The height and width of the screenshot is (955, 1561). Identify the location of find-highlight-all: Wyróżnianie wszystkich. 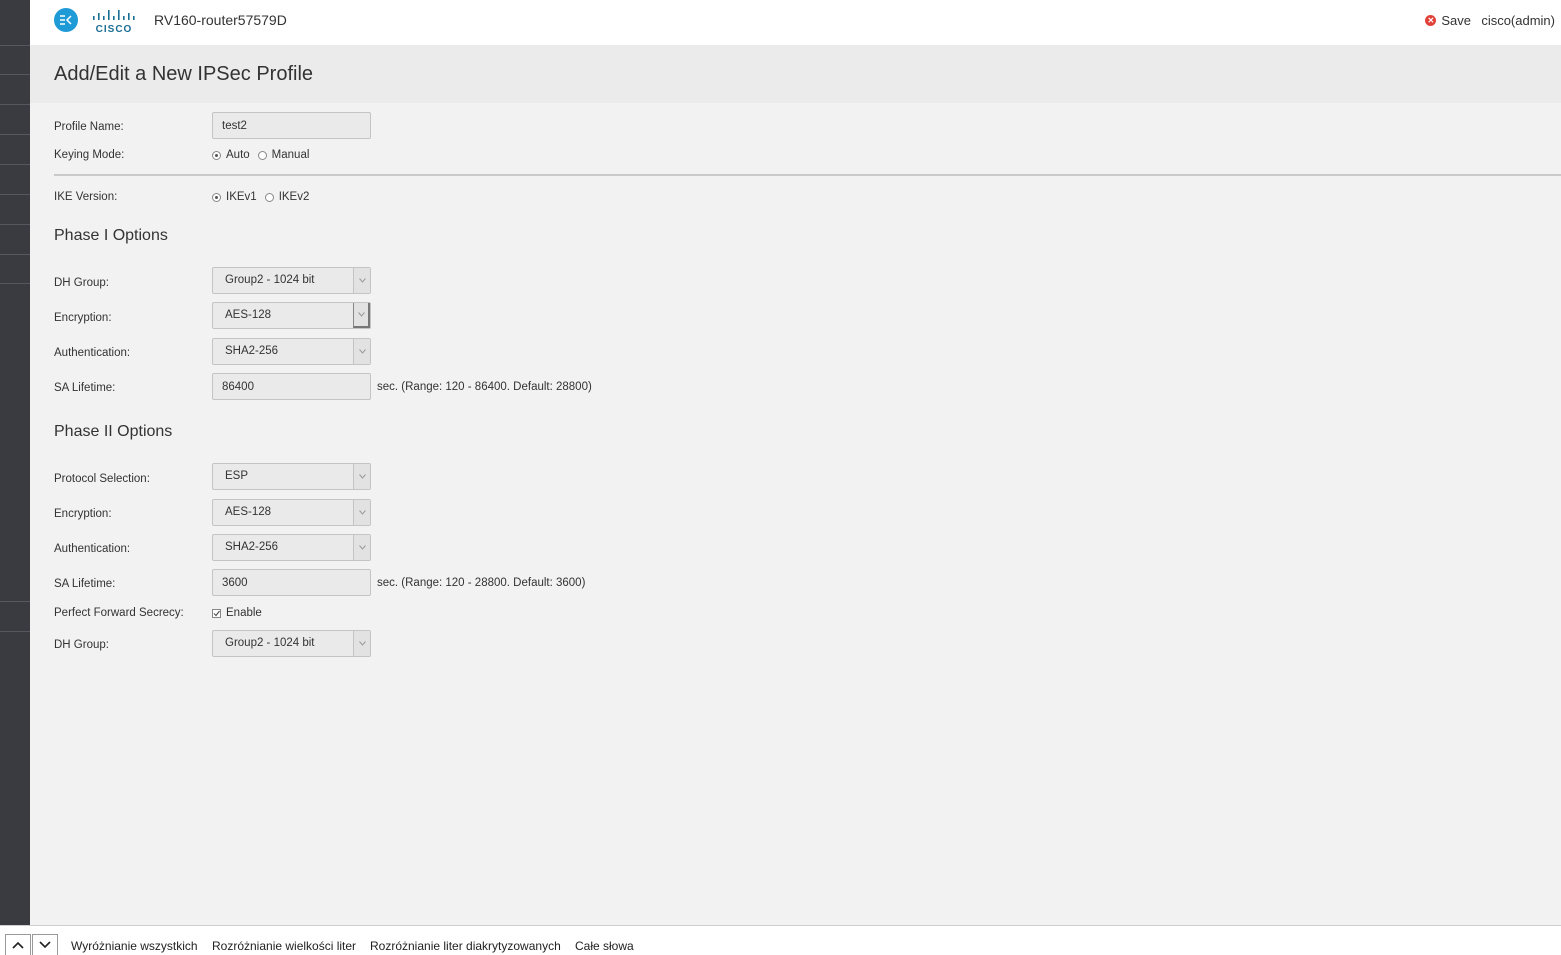
(134, 946).